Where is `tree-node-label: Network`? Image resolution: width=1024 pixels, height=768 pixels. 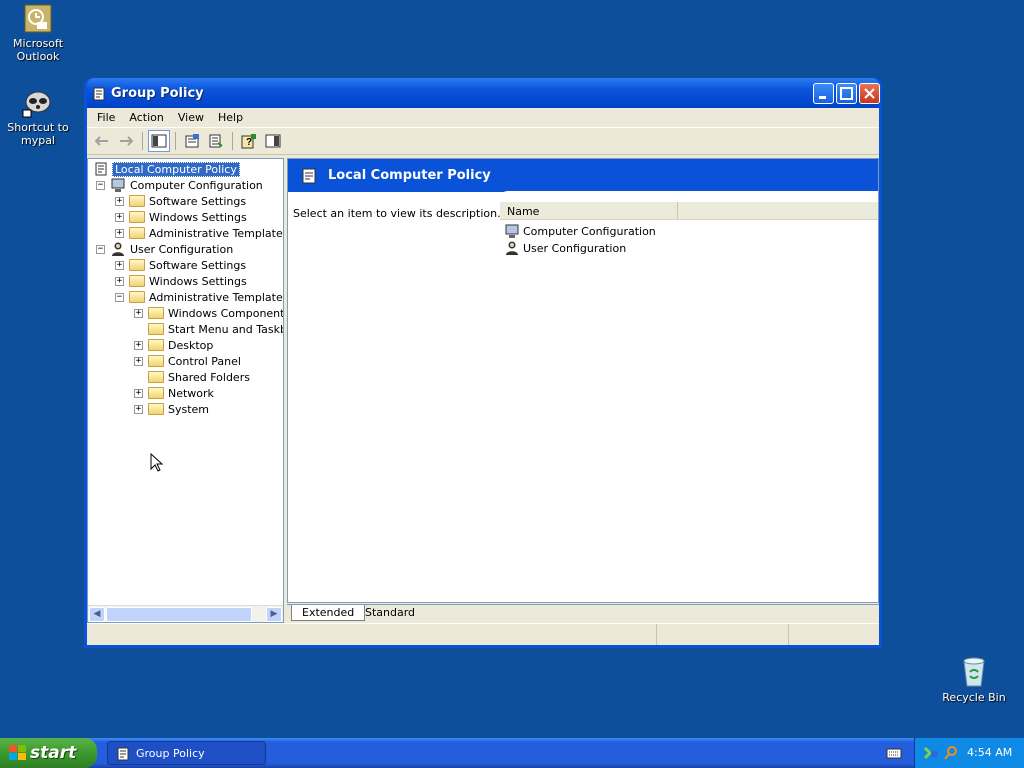 tree-node-label: Network is located at coordinates (191, 393).